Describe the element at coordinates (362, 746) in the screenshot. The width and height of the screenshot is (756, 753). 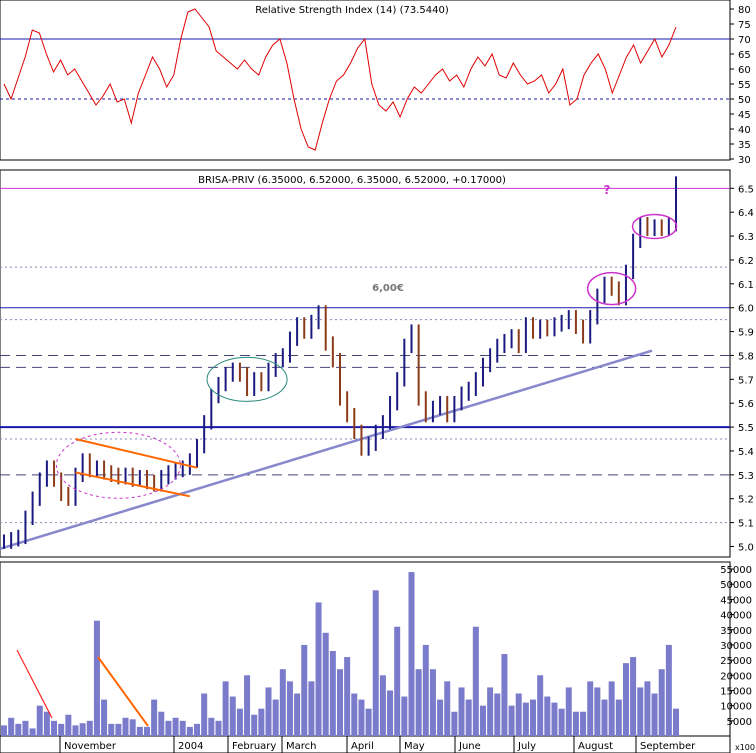
I see `x-axis-label: April` at that location.